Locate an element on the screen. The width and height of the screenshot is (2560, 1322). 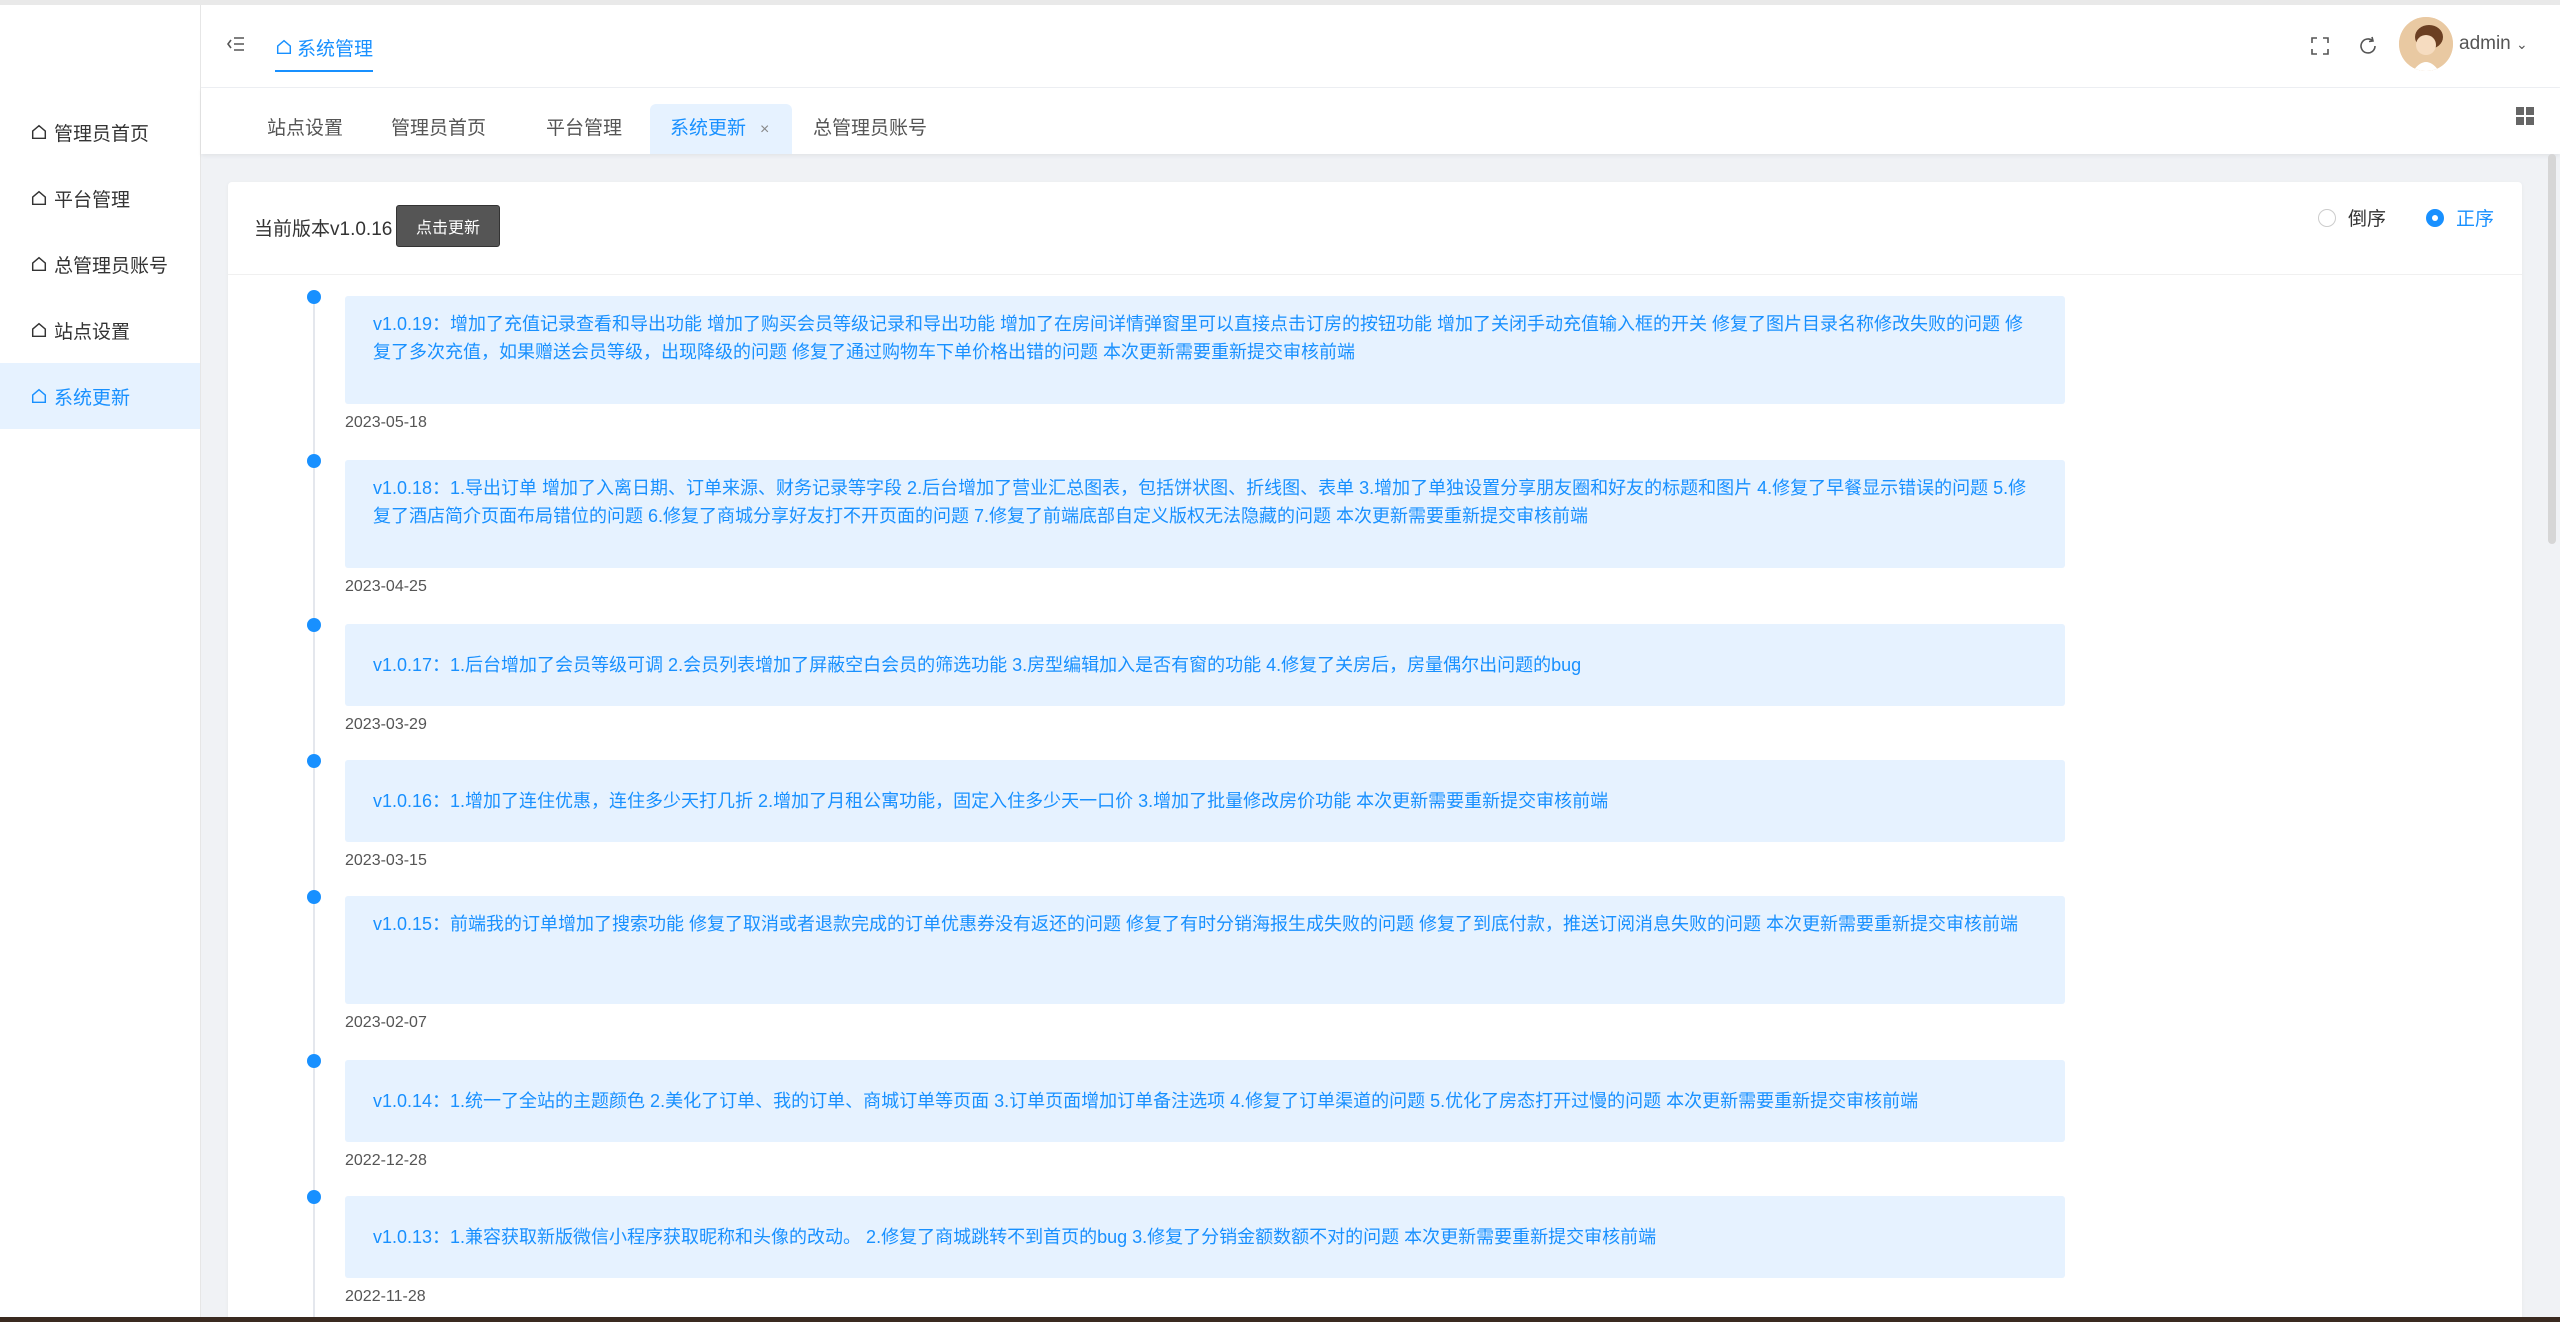
scrollbar is located at coordinates (2552, 349).